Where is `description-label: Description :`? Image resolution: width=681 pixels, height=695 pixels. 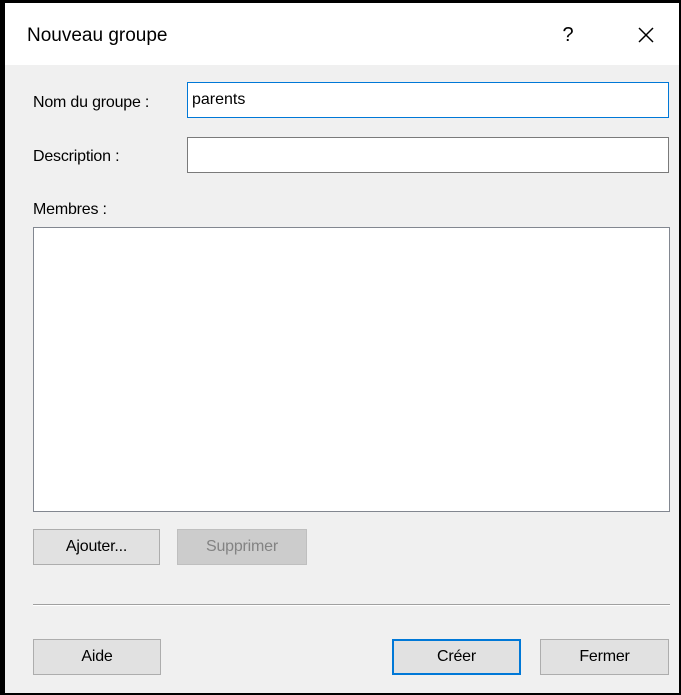
description-label: Description : is located at coordinates (76, 156).